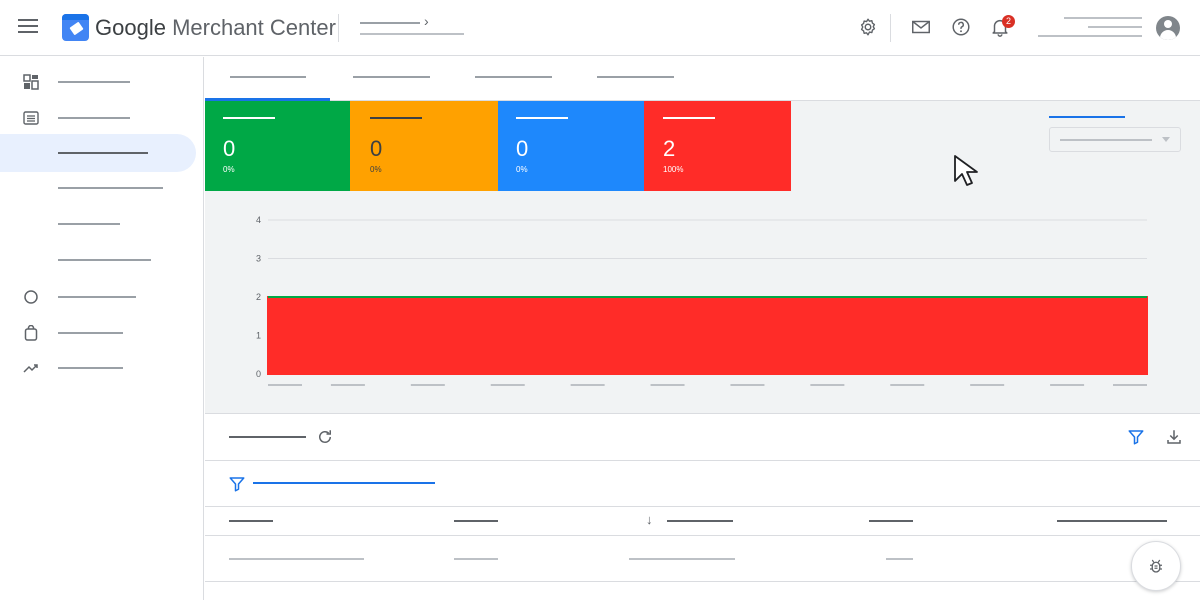 The image size is (1200, 600). What do you see at coordinates (966, 170) in the screenshot?
I see `mouse-cursor-icon` at bounding box center [966, 170].